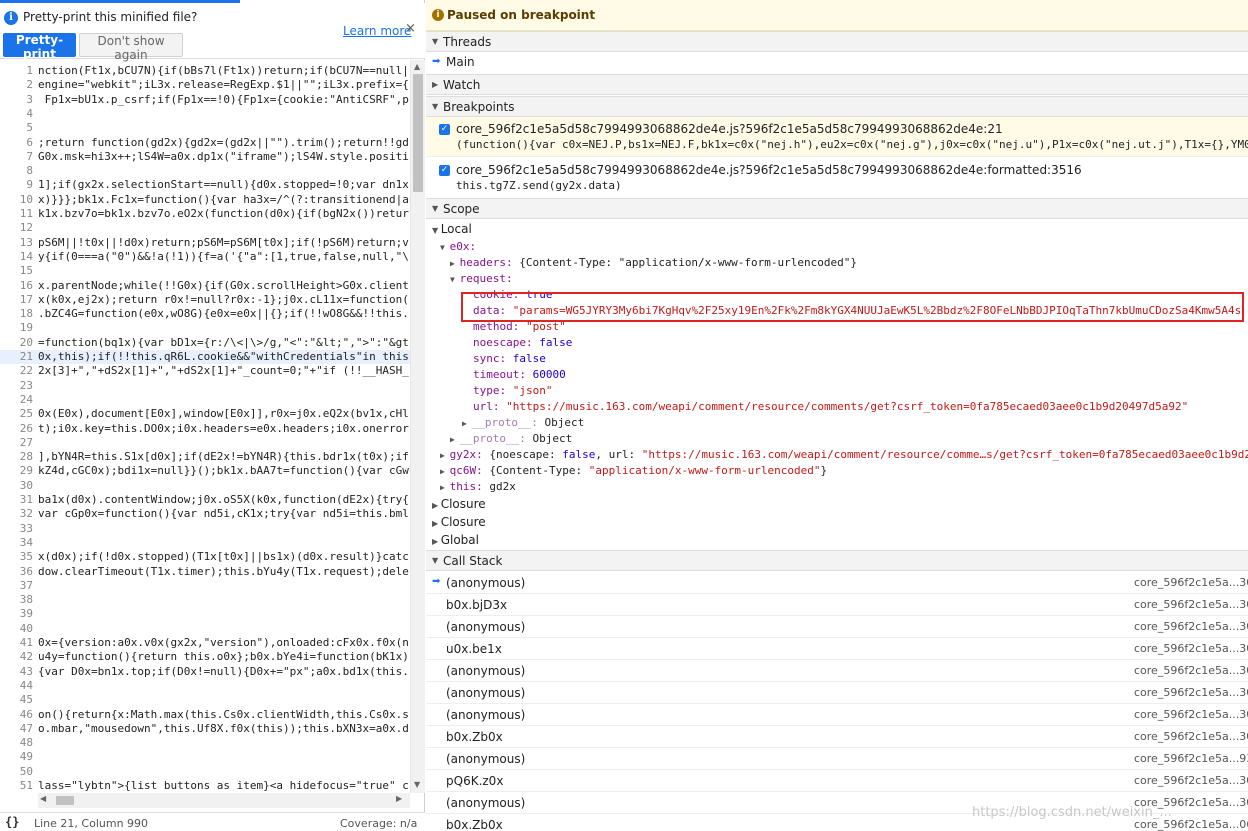 Image resolution: width=1248 pixels, height=831 pixels. Describe the element at coordinates (16, 700) in the screenshot. I see `line-number: 45` at that location.